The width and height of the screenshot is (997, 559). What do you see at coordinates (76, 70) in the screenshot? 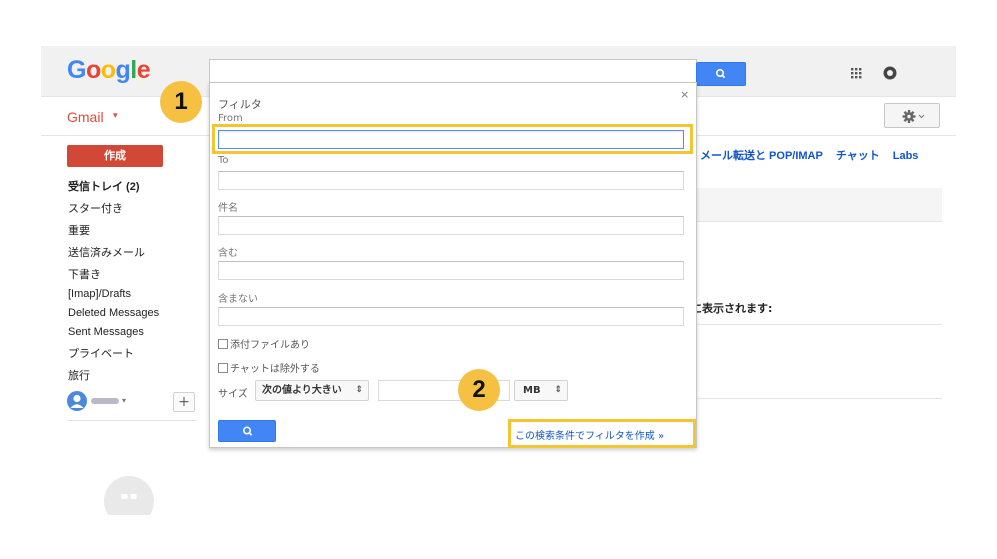
I see `logo-letter: G` at bounding box center [76, 70].